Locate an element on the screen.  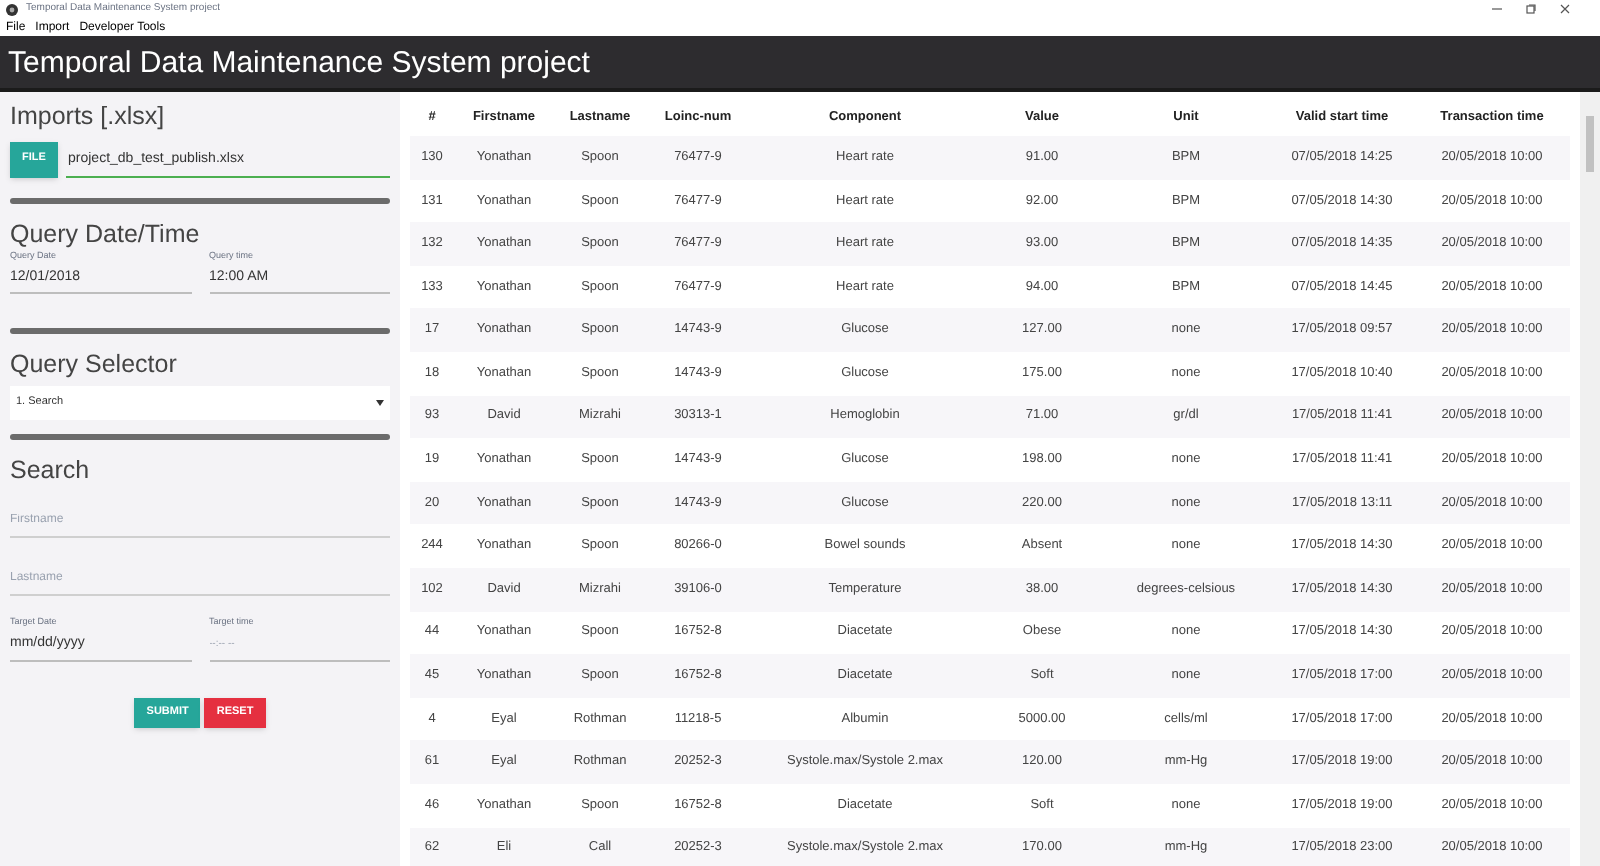
app-icon is located at coordinates (12, 9).